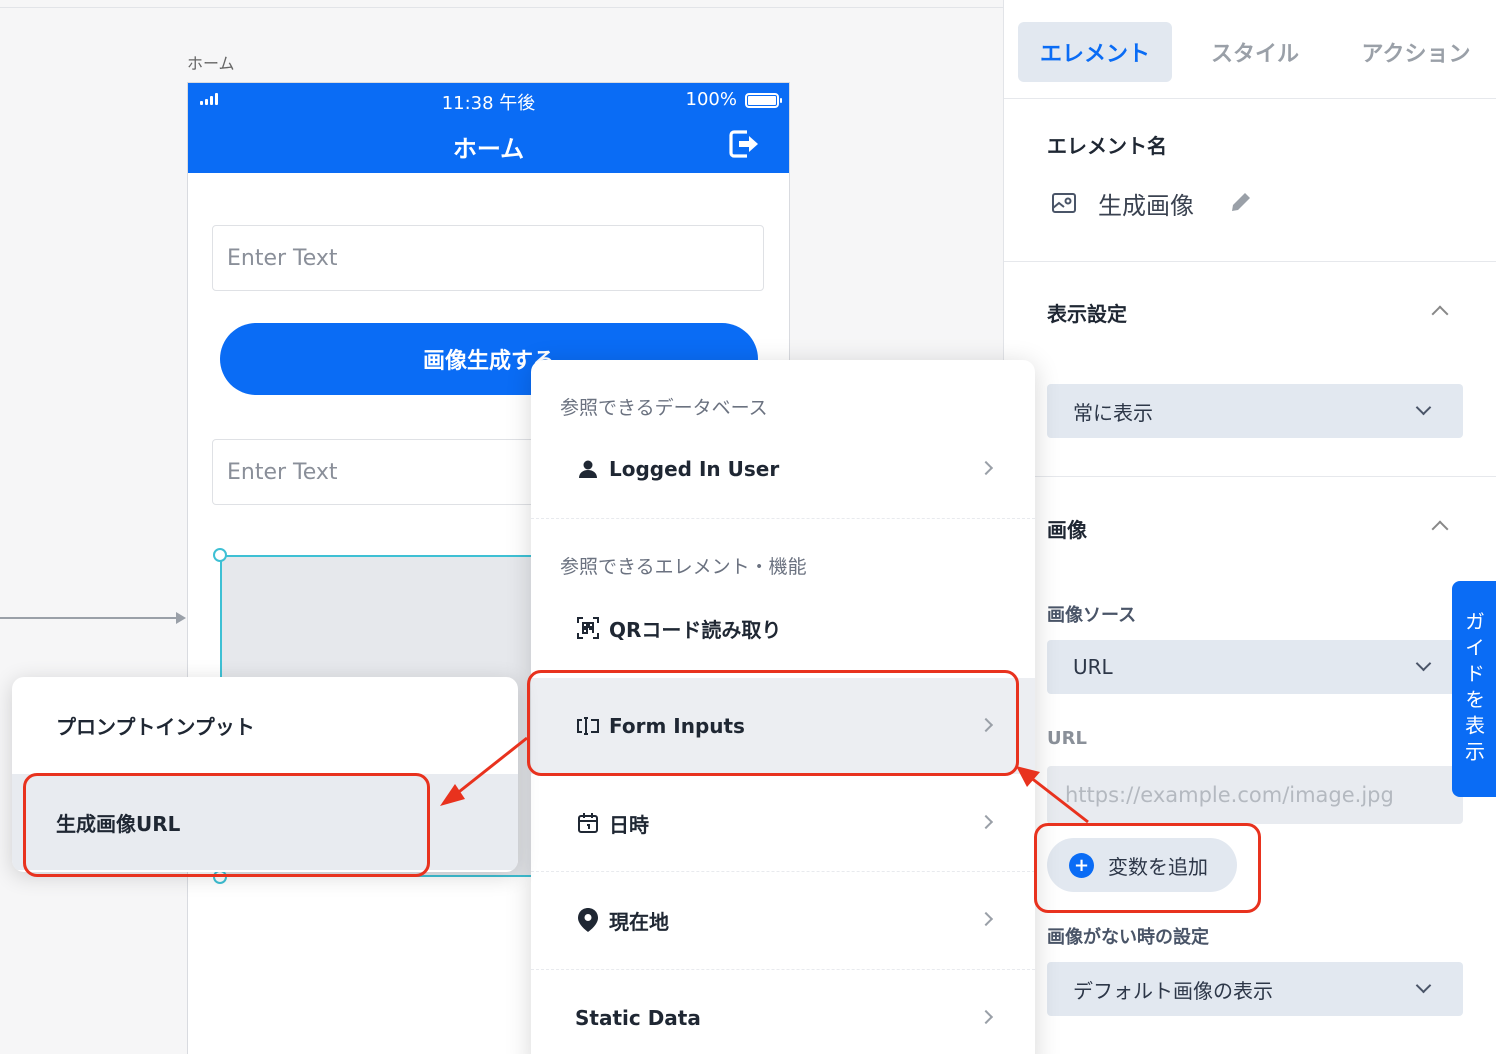 The height and width of the screenshot is (1054, 1496). What do you see at coordinates (783, 1012) in the screenshot?
I see `menu-item-static-data: Static Data` at bounding box center [783, 1012].